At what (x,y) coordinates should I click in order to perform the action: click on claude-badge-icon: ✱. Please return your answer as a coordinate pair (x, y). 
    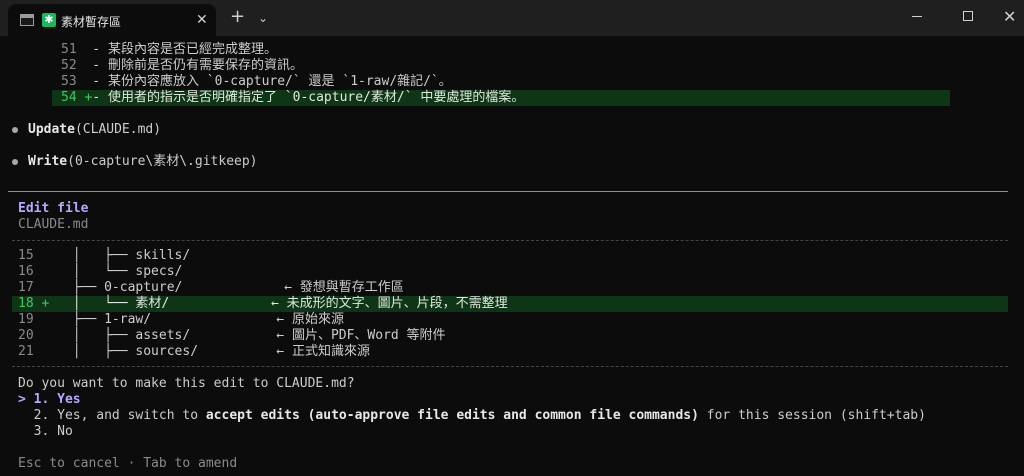
    Looking at the image, I should click on (49, 20).